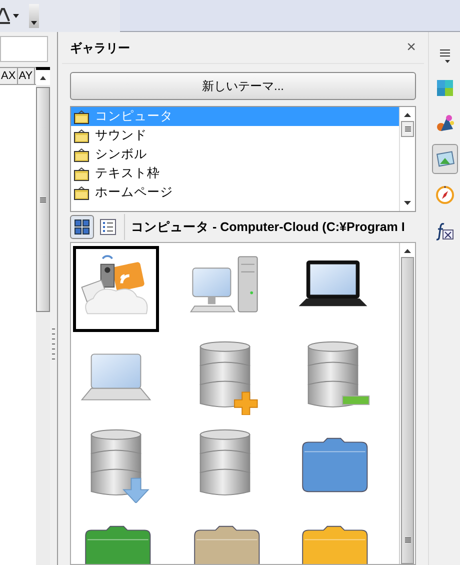  What do you see at coordinates (24, 49) in the screenshot?
I see `cell-reference-field` at bounding box center [24, 49].